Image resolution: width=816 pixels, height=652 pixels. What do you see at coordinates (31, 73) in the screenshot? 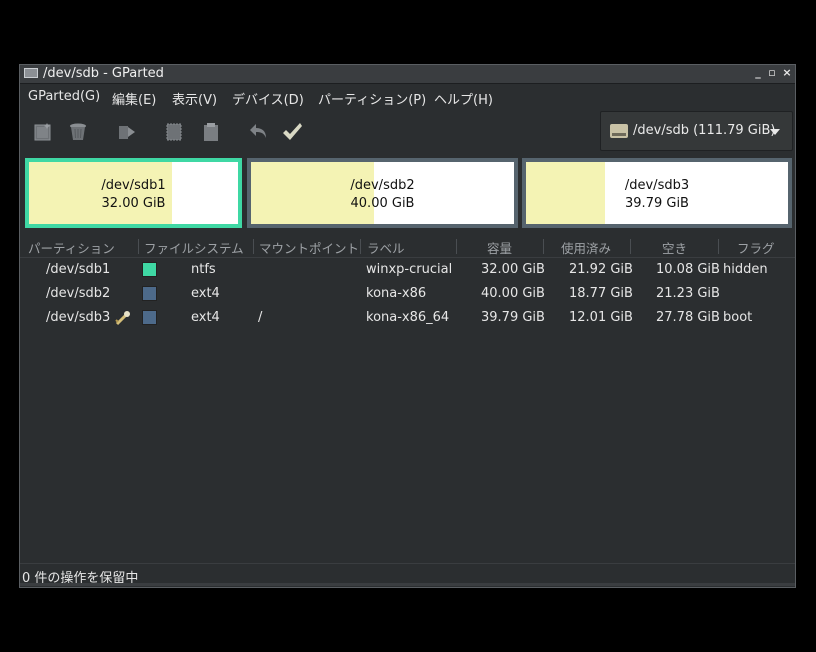
I see `harddisk-app-icon` at bounding box center [31, 73].